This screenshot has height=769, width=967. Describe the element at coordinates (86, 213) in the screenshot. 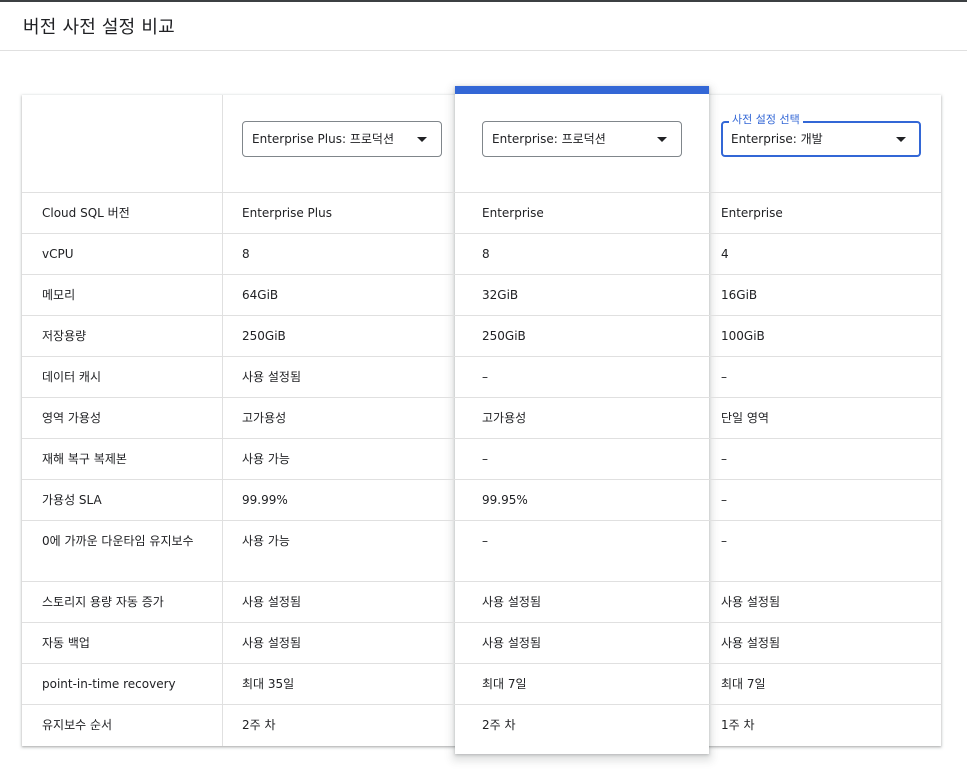

I see `row-label: Cloud SQL 버전` at that location.